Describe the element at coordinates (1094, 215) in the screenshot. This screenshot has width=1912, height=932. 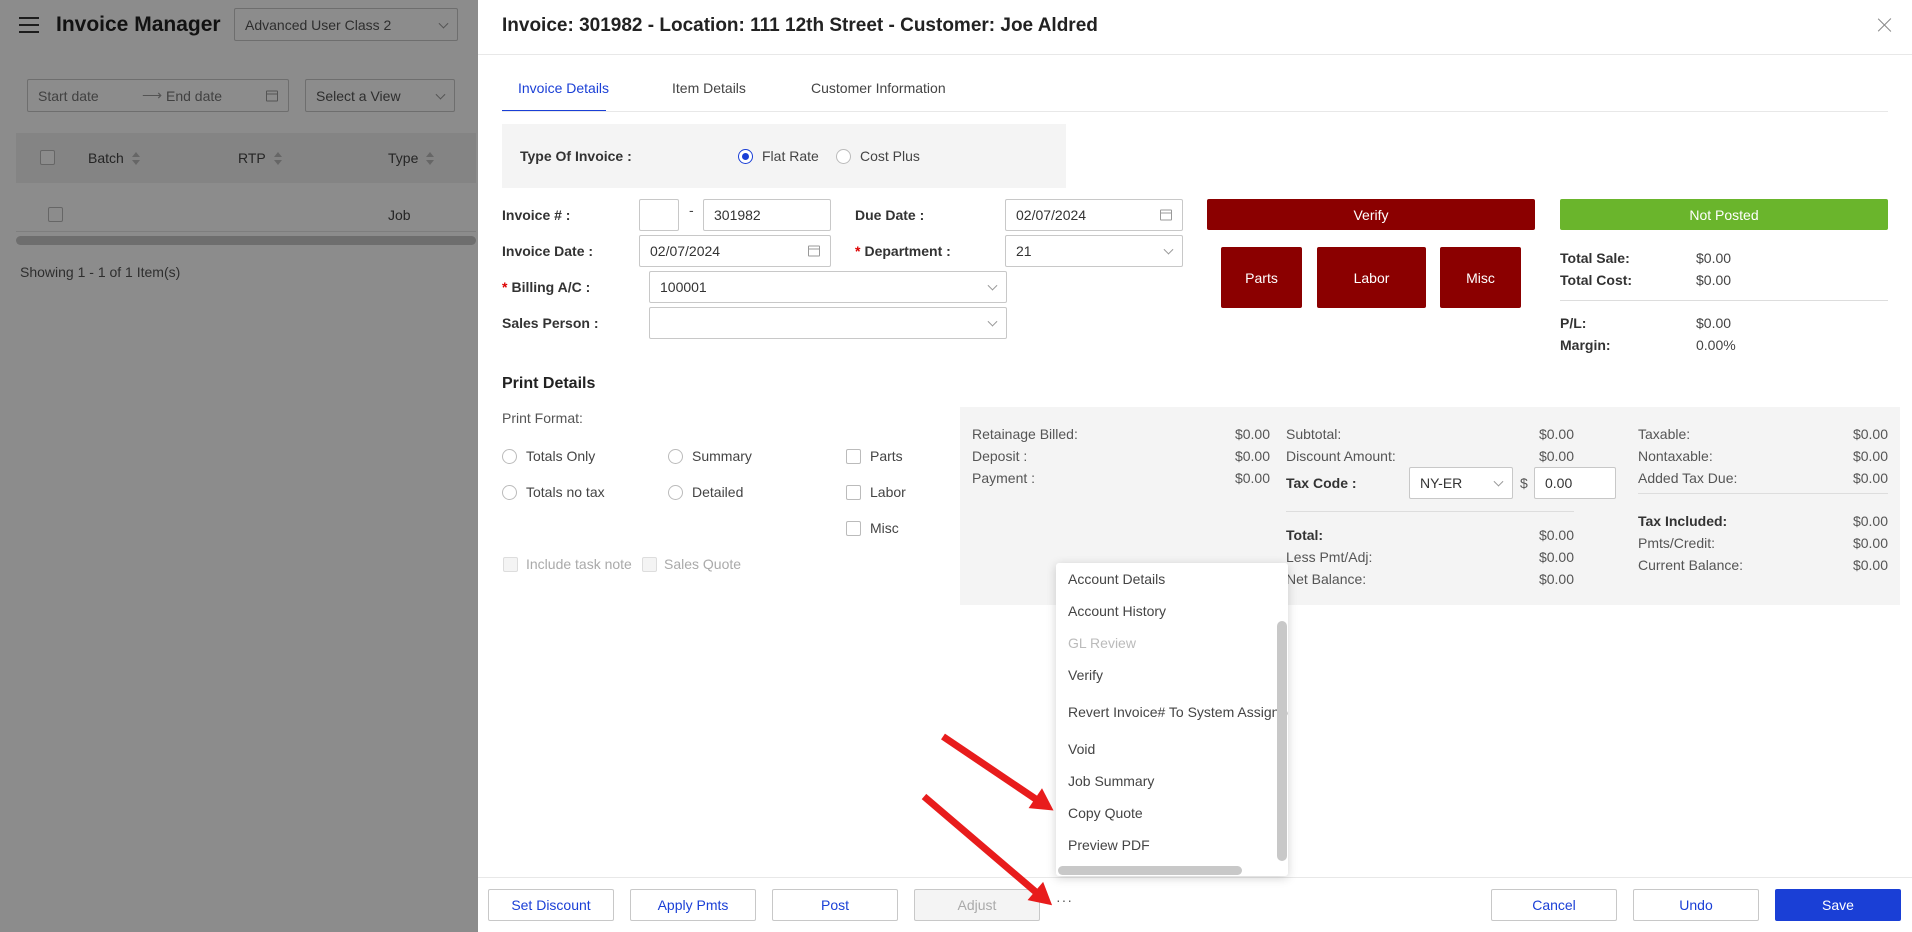
I see `due-date-input: 02/07/2024` at that location.